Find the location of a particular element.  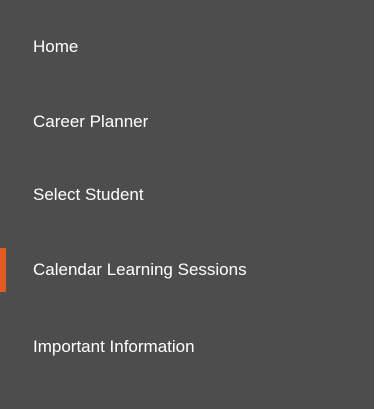

nav-item-label: Important Information is located at coordinates (114, 346).